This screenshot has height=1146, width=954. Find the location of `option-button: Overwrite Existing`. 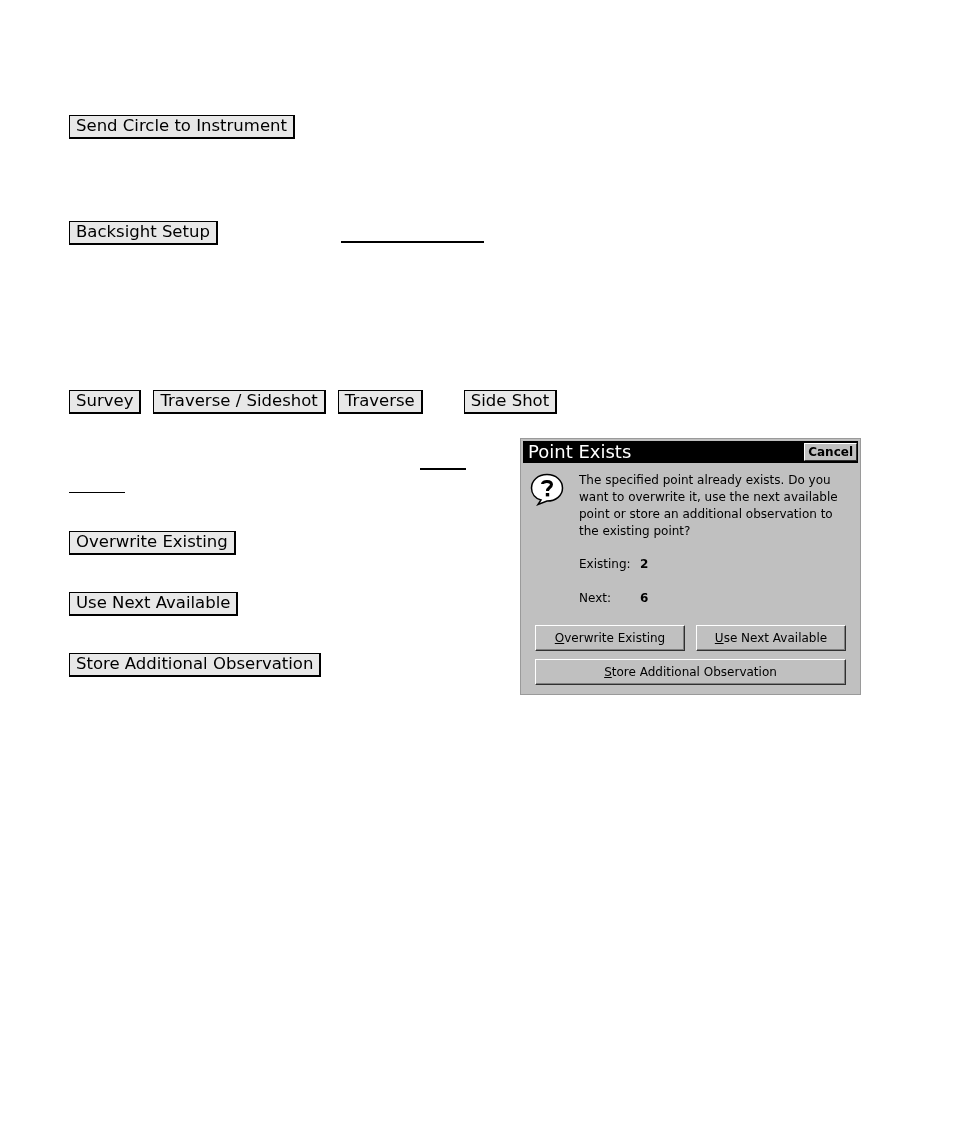

option-button: Overwrite Existing is located at coordinates (152, 543).